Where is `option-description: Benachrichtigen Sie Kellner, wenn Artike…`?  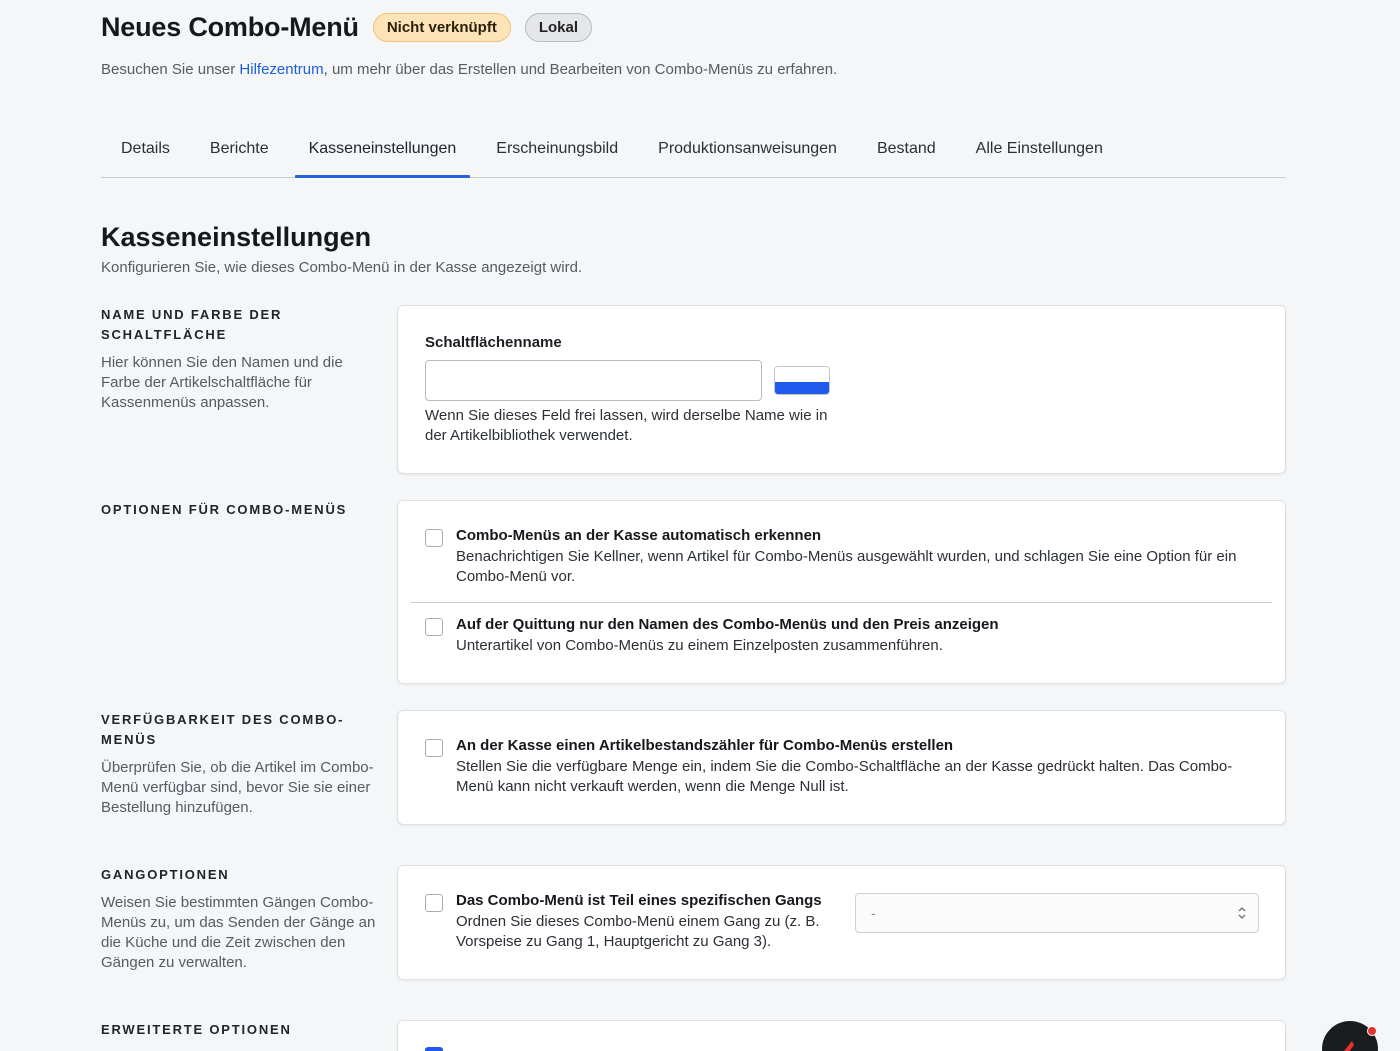
option-description: Benachrichtigen Sie Kellner, wenn Artike… is located at coordinates (846, 566).